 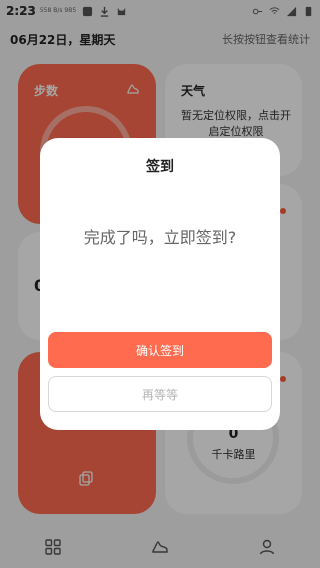 What do you see at coordinates (160, 350) in the screenshot?
I see `confirm-checkin-button: 确认签到` at bounding box center [160, 350].